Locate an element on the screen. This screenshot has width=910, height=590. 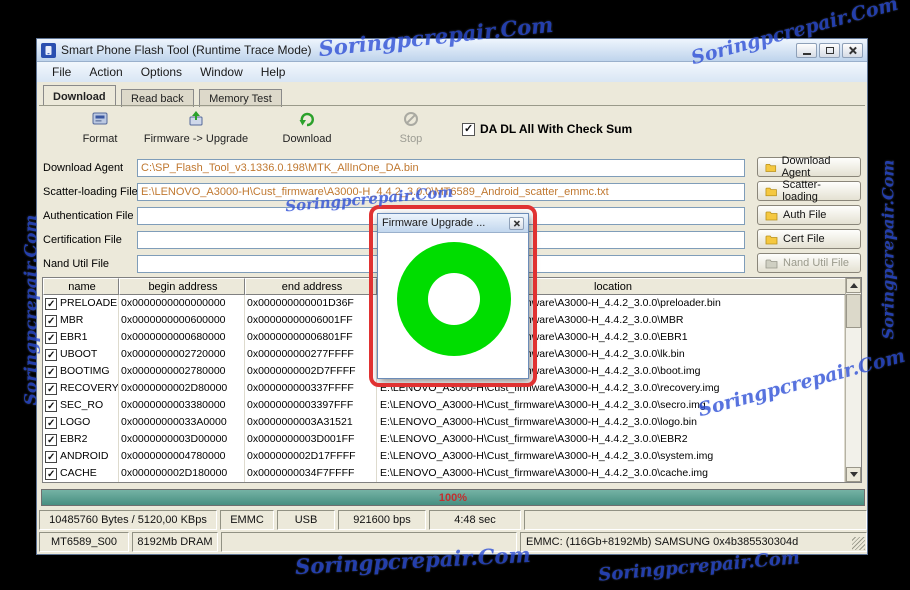
close-button is located at coordinates (852, 50).